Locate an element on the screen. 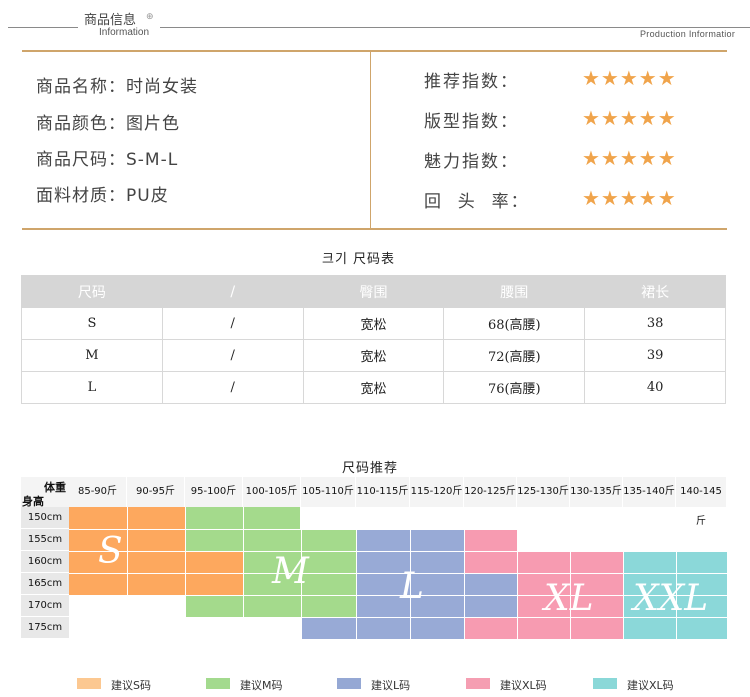  info-top-border is located at coordinates (374, 51).